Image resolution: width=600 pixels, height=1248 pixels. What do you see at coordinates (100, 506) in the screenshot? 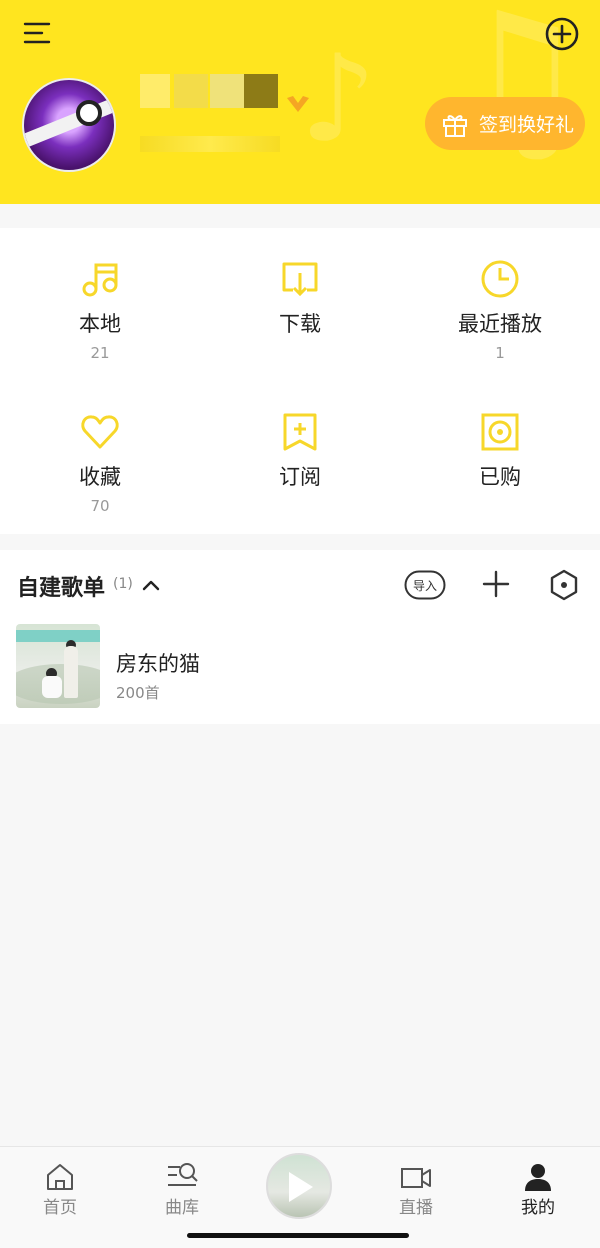
I see `grid-count: 70` at bounding box center [100, 506].